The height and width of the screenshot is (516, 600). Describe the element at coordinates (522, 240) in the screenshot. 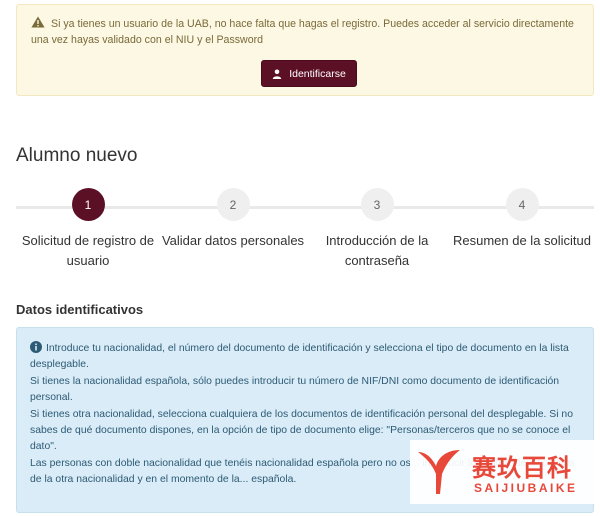

I see `step-4-label: Resumen de la solicitud` at that location.